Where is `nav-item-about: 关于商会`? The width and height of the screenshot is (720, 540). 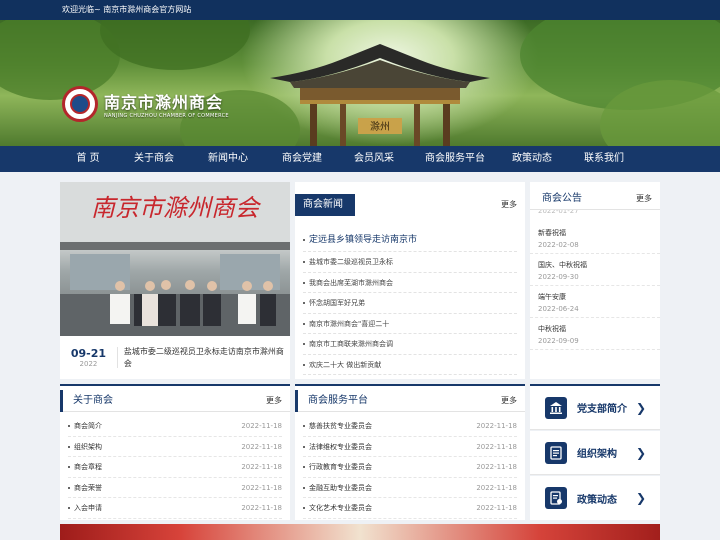 nav-item-about: 关于商会 is located at coordinates (154, 159).